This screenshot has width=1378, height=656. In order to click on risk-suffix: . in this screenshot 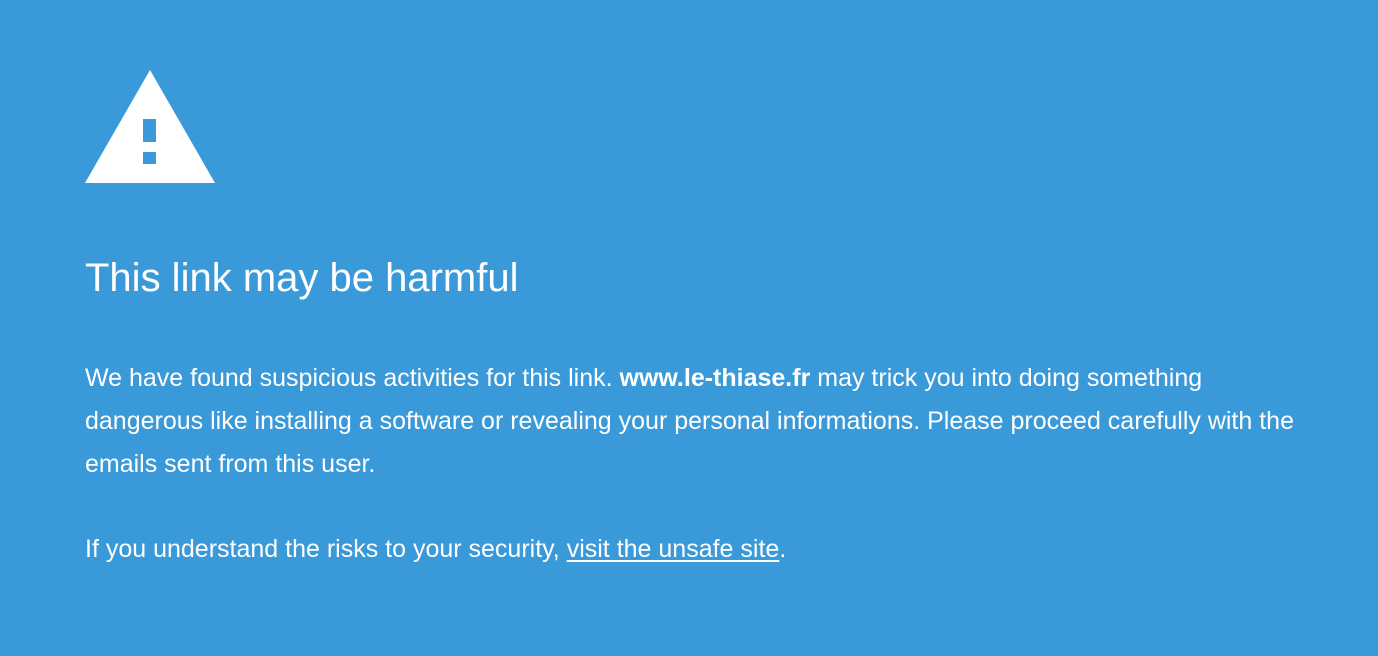, I will do `click(783, 549)`.